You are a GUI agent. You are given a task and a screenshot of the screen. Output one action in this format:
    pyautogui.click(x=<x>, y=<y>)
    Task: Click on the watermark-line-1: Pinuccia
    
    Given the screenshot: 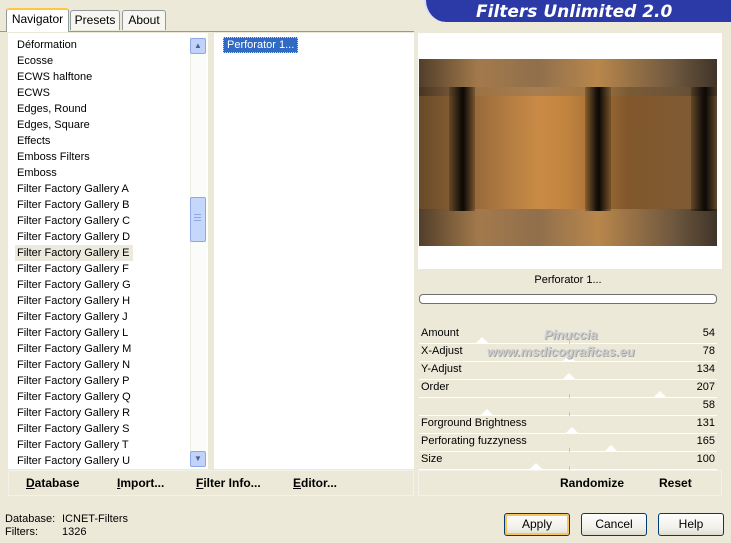 What is the action you would take?
    pyautogui.click(x=571, y=334)
    